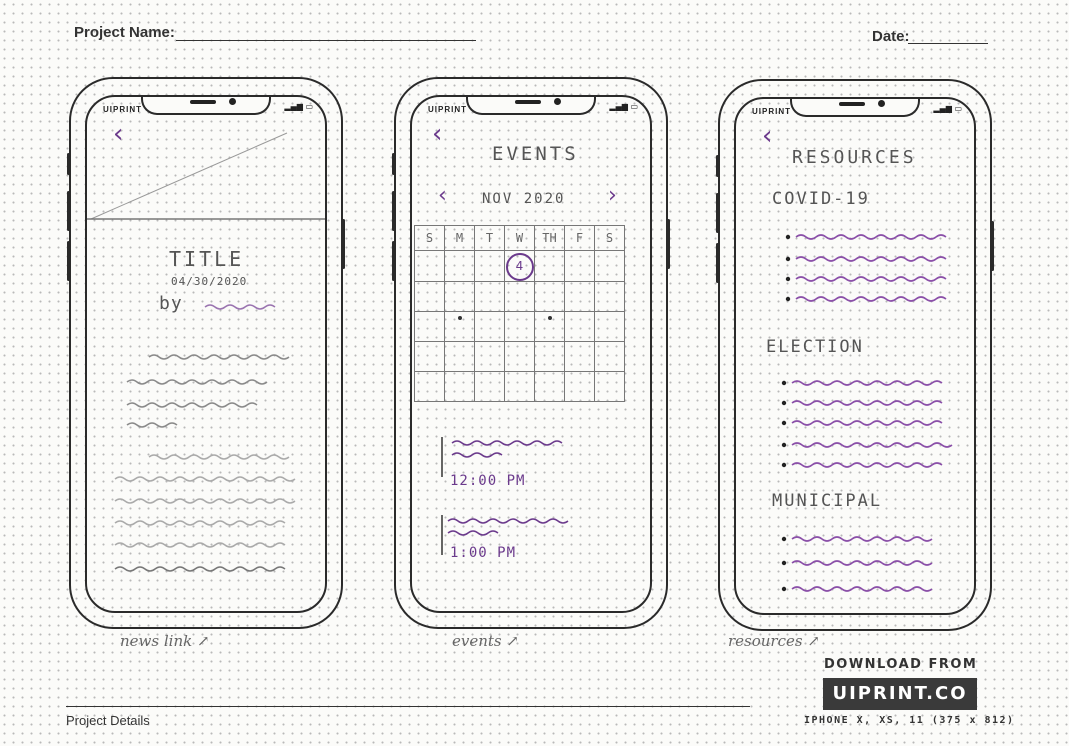 The height and width of the screenshot is (746, 1069). Describe the element at coordinates (612, 195) in the screenshot. I see `chevron-right-icon: ›` at that location.